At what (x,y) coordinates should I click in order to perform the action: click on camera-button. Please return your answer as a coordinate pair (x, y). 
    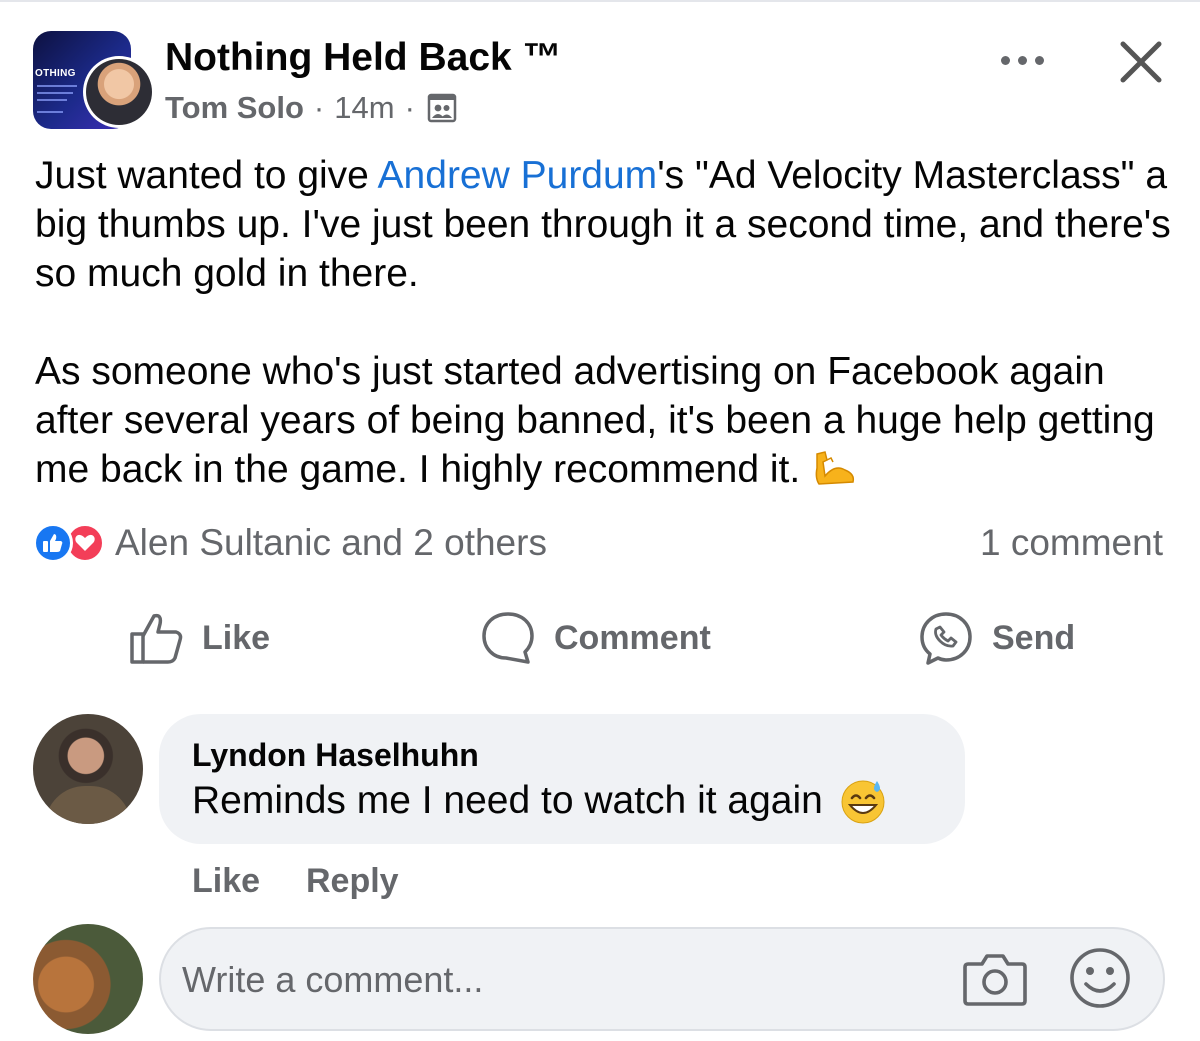
    Looking at the image, I should click on (995, 979).